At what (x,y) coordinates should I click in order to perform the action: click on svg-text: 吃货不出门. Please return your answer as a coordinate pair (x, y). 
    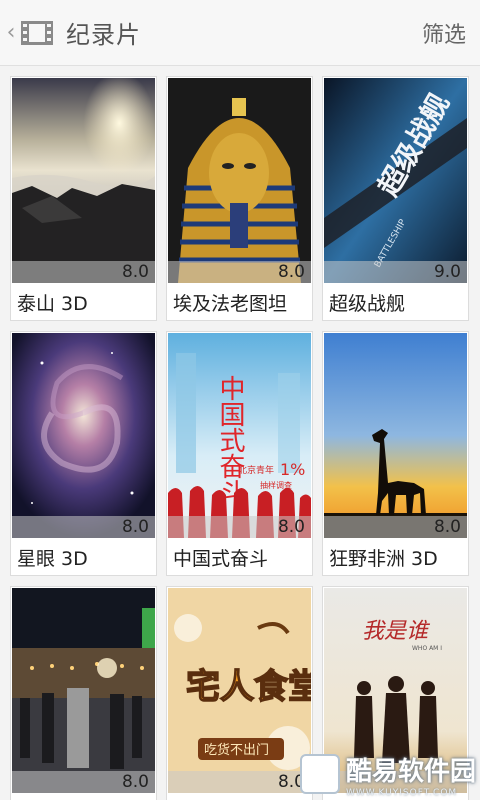
    Looking at the image, I should click on (236, 750).